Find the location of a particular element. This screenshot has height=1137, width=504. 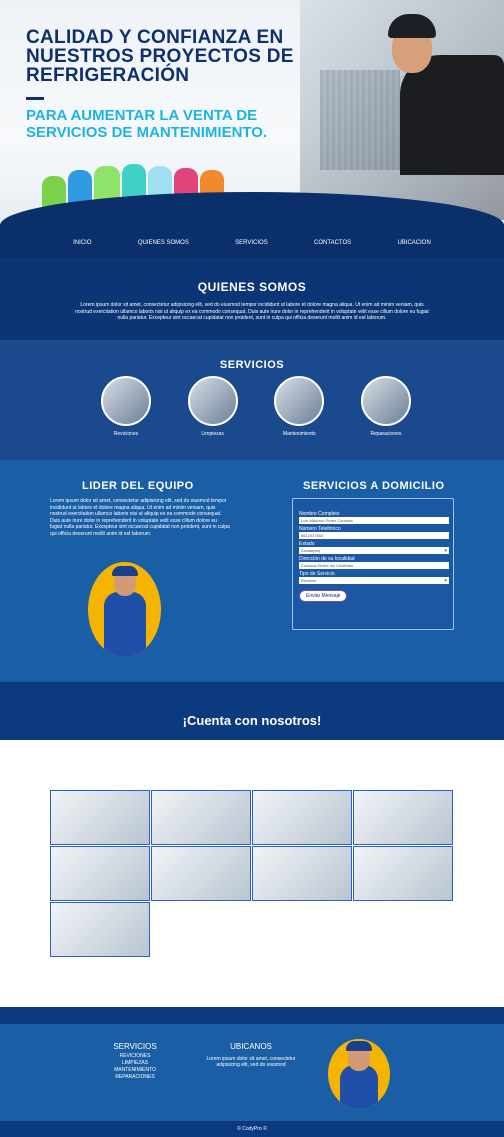

domicilio-title: SERVICIOS A DOMICILIO is located at coordinates (374, 486).